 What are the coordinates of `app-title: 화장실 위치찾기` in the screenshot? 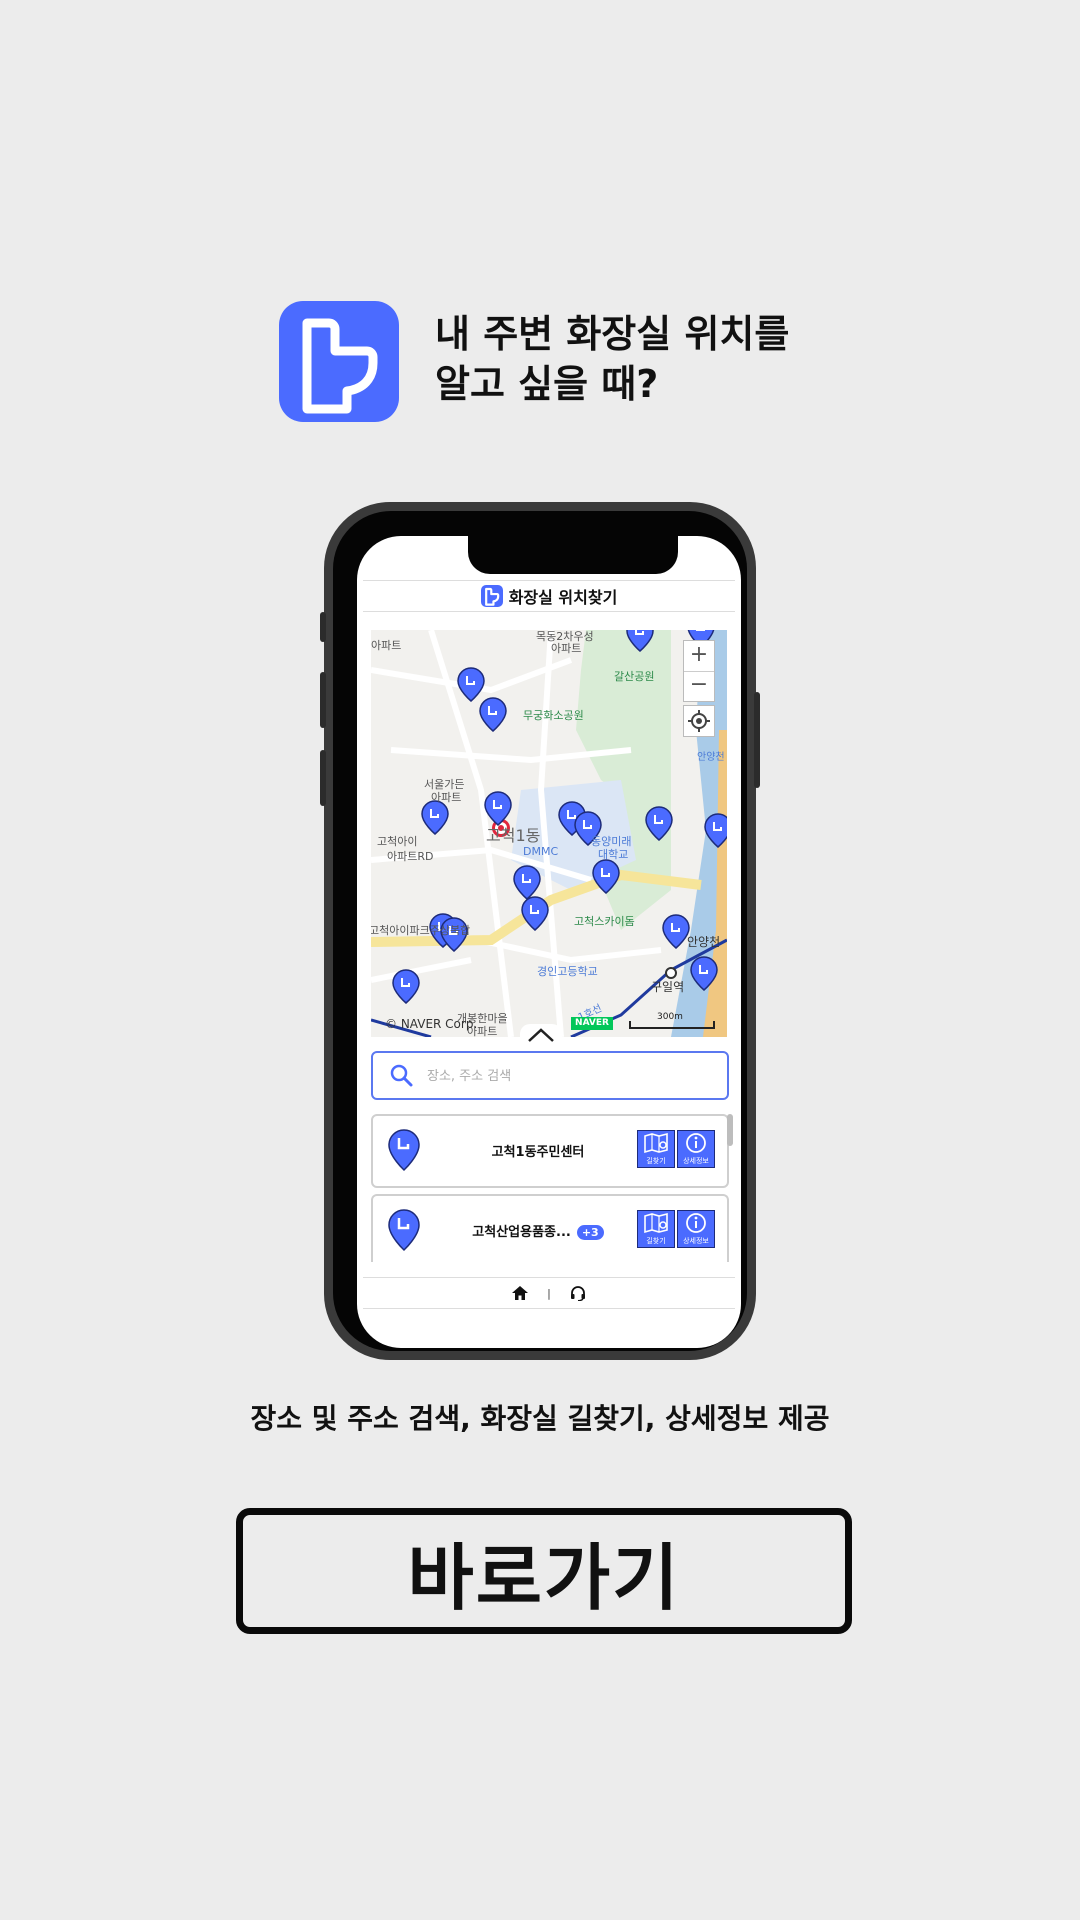 It's located at (563, 597).